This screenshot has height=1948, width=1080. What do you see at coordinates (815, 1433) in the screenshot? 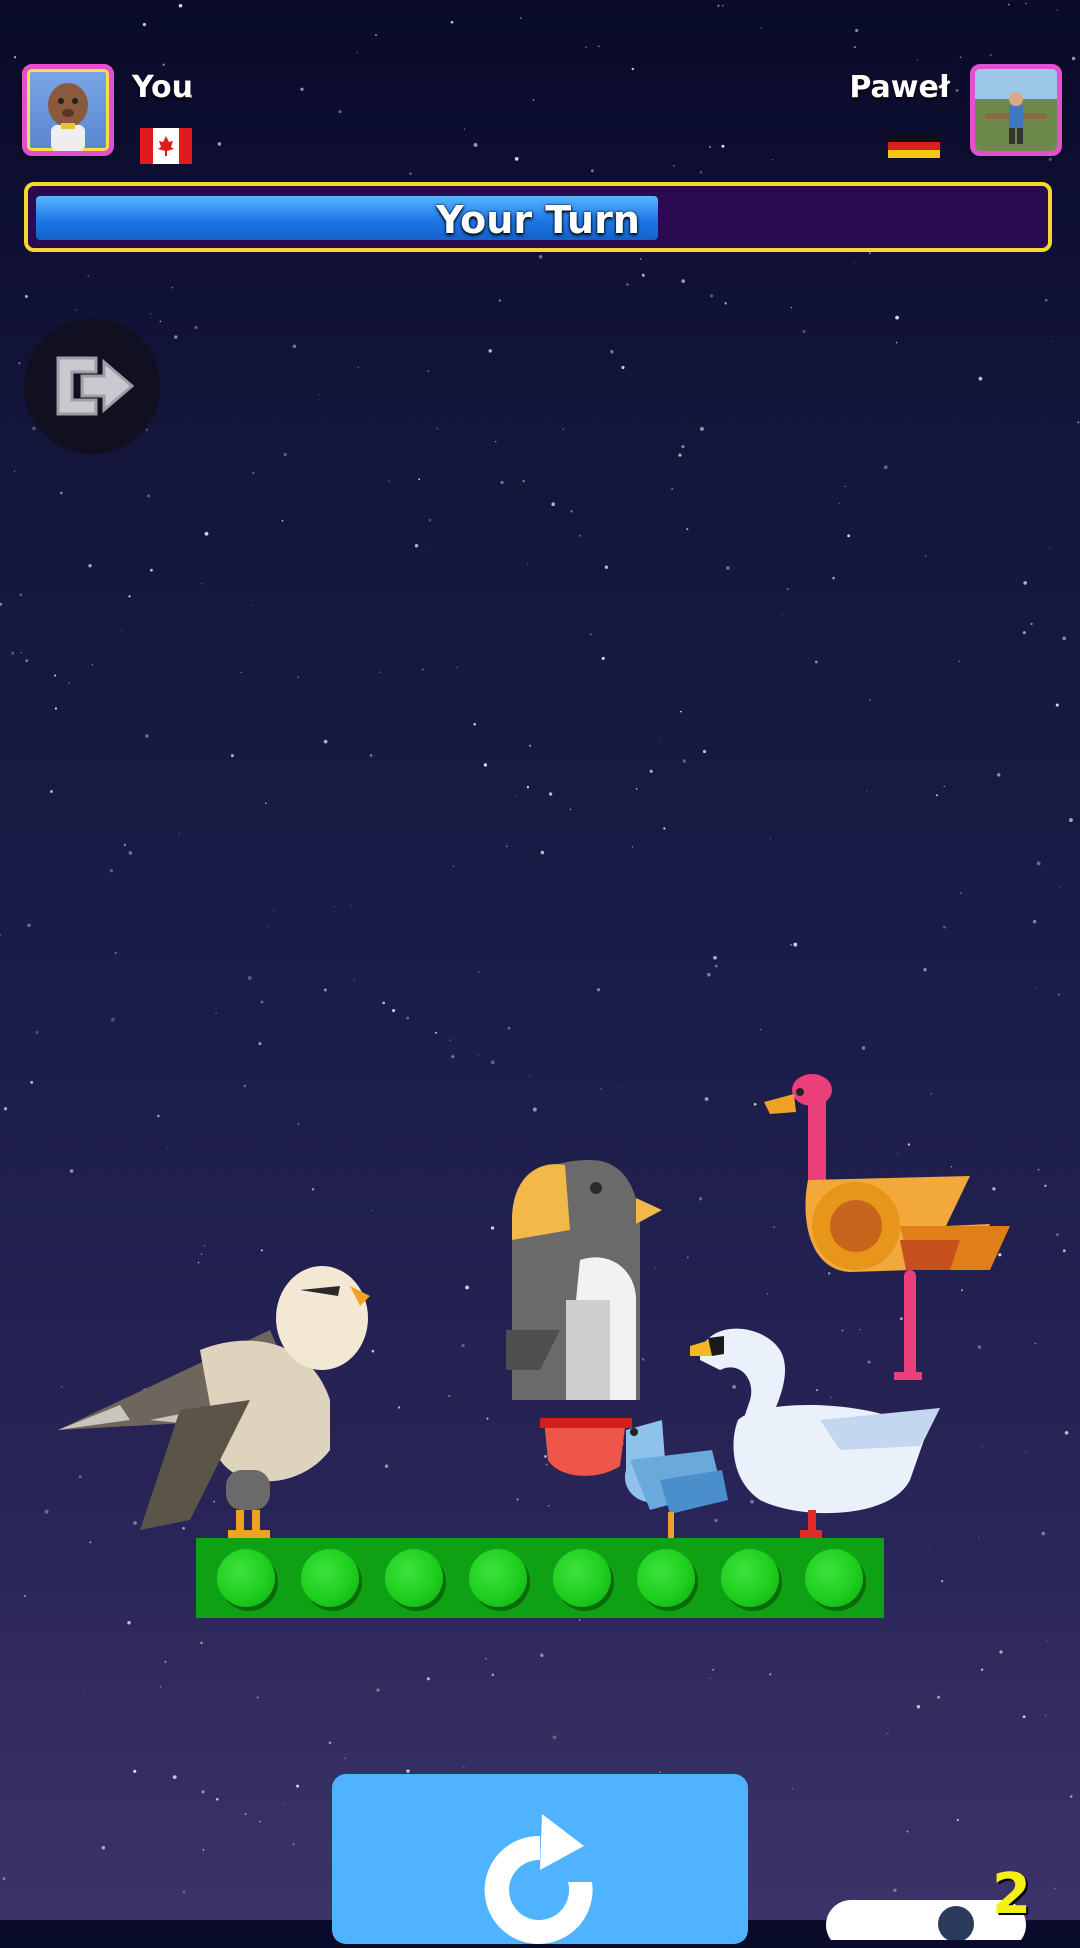
I see `swan-piece` at bounding box center [815, 1433].